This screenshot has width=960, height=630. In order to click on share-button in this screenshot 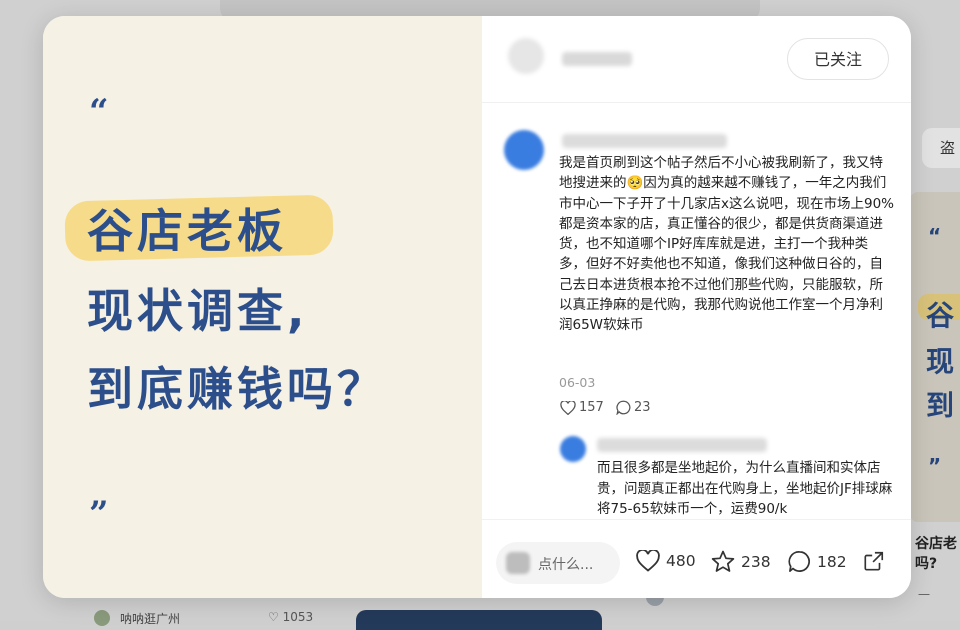, I will do `click(874, 561)`.